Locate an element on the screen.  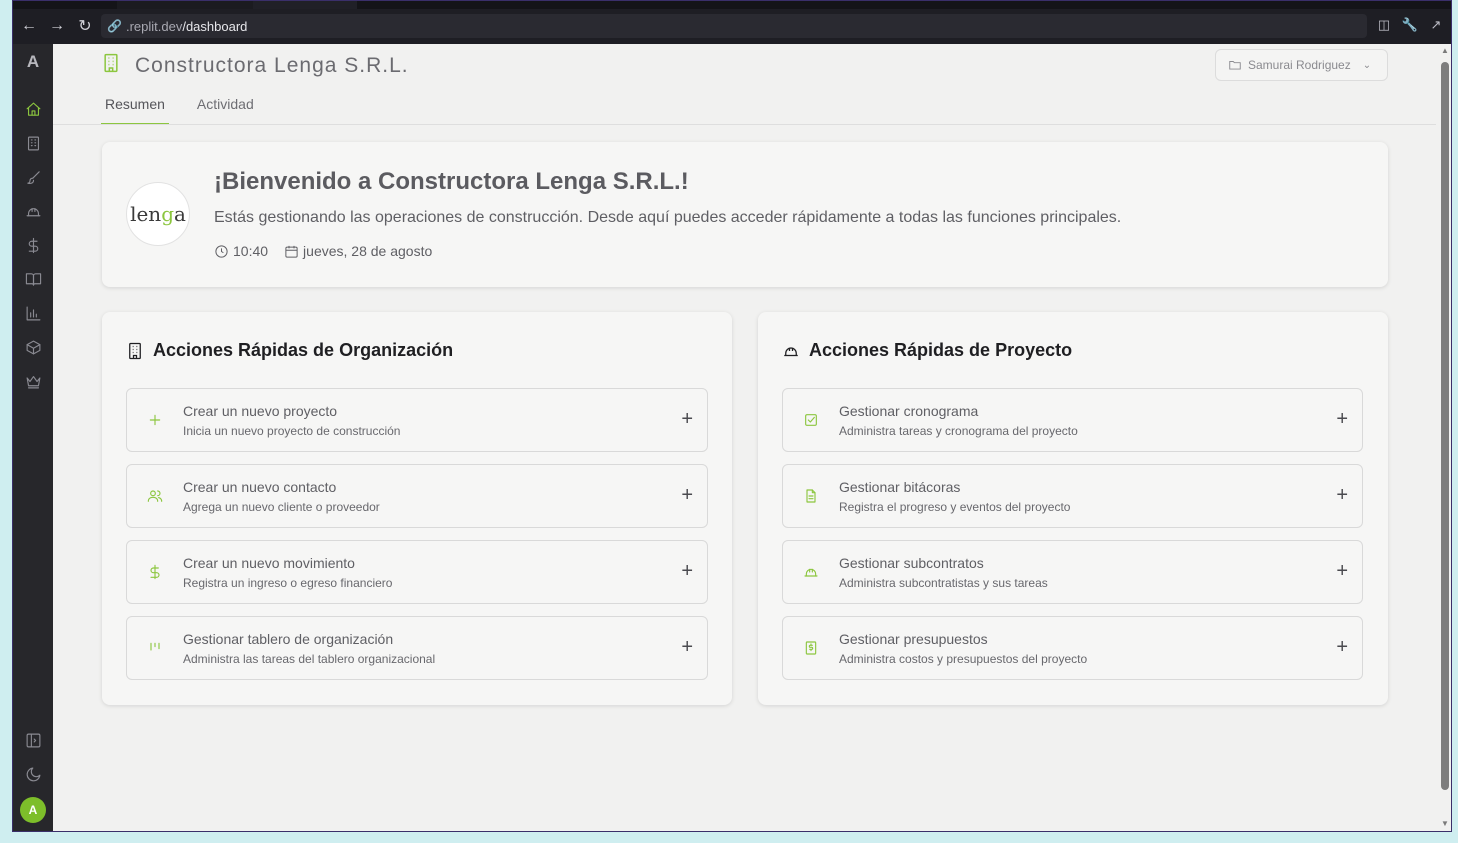
browser-tab-strip is located at coordinates (732, 5).